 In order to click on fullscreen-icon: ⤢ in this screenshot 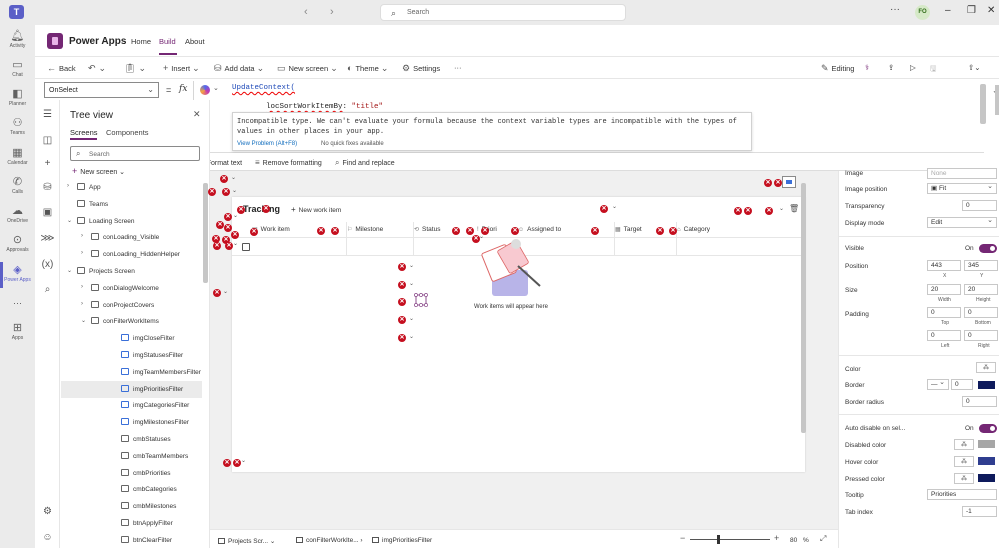, I will do `click(823, 539)`.